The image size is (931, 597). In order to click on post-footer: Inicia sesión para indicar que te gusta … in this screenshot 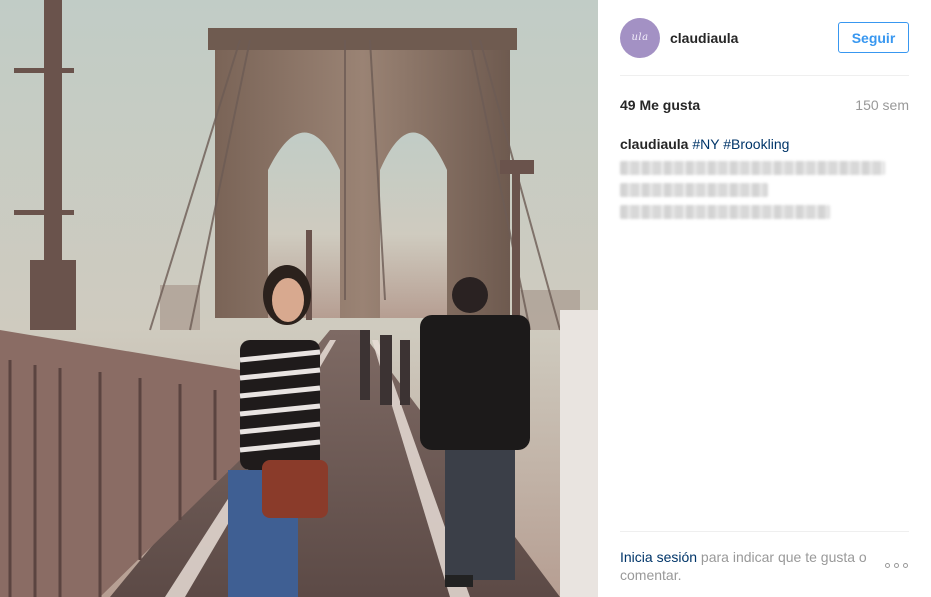, I will do `click(764, 557)`.